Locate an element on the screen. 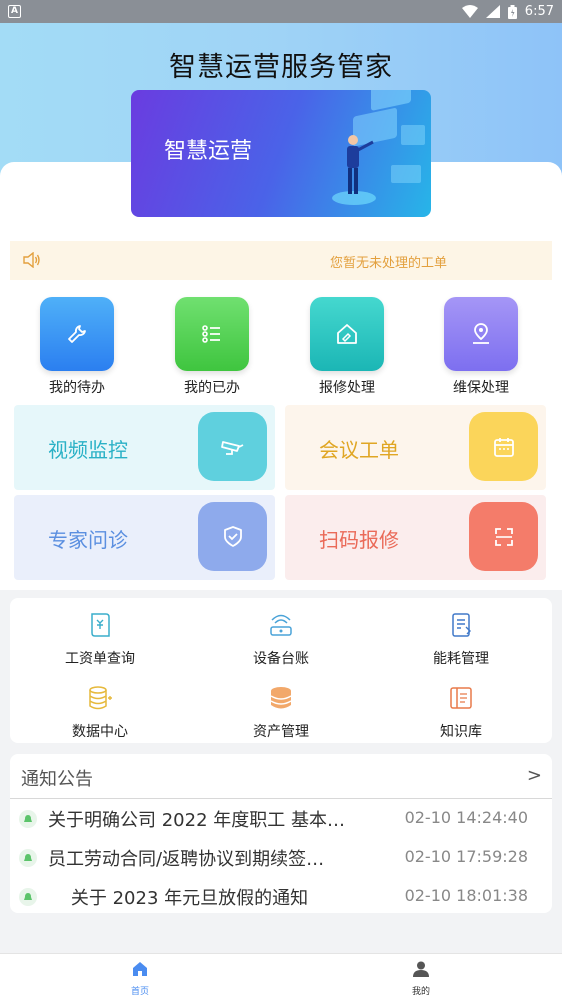 The width and height of the screenshot is (562, 1000). quick-action-repair: 报修处理 is located at coordinates (347, 347).